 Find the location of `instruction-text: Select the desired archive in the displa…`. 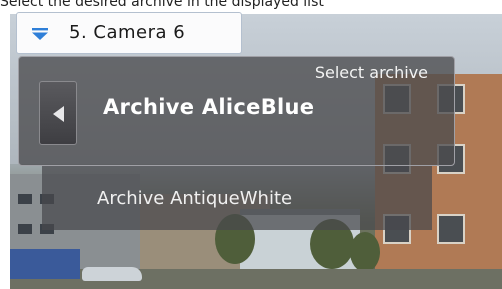

instruction-text: Select the desired archive in the displa… is located at coordinates (162, 5).